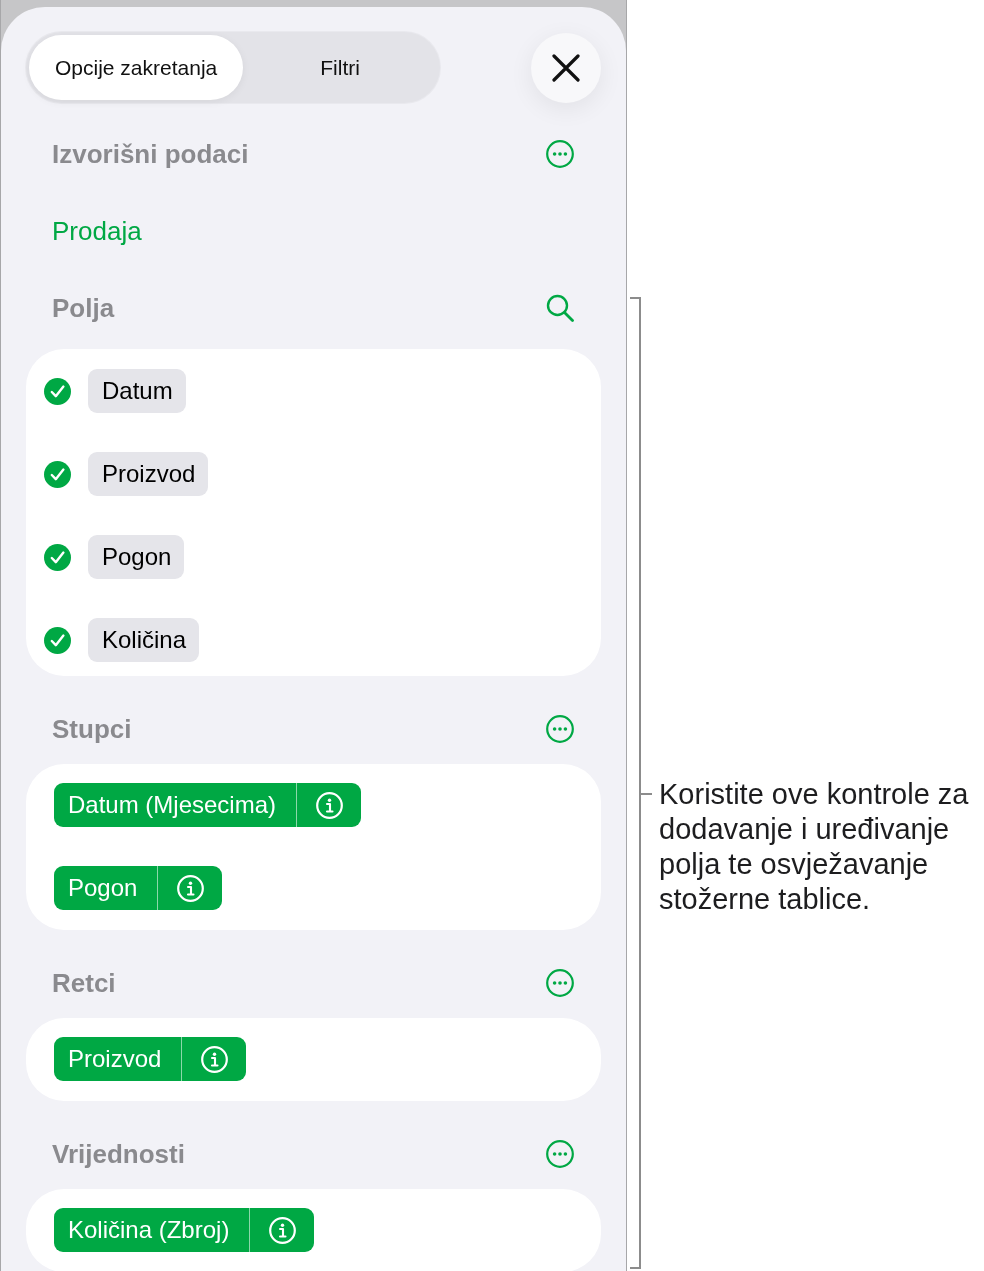  Describe the element at coordinates (84, 983) in the screenshot. I see `section-heading: Retci` at that location.